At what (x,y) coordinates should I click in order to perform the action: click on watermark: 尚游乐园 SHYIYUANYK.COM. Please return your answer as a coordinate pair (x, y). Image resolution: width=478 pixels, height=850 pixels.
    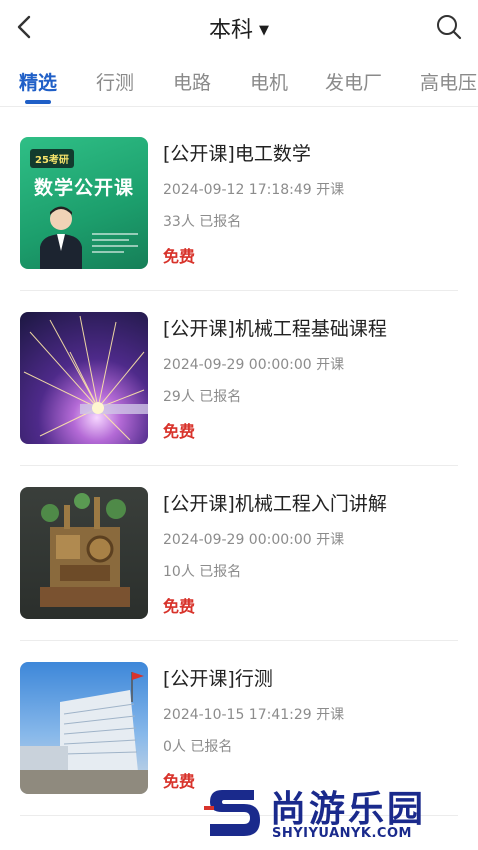
    Looking at the image, I should click on (337, 814).